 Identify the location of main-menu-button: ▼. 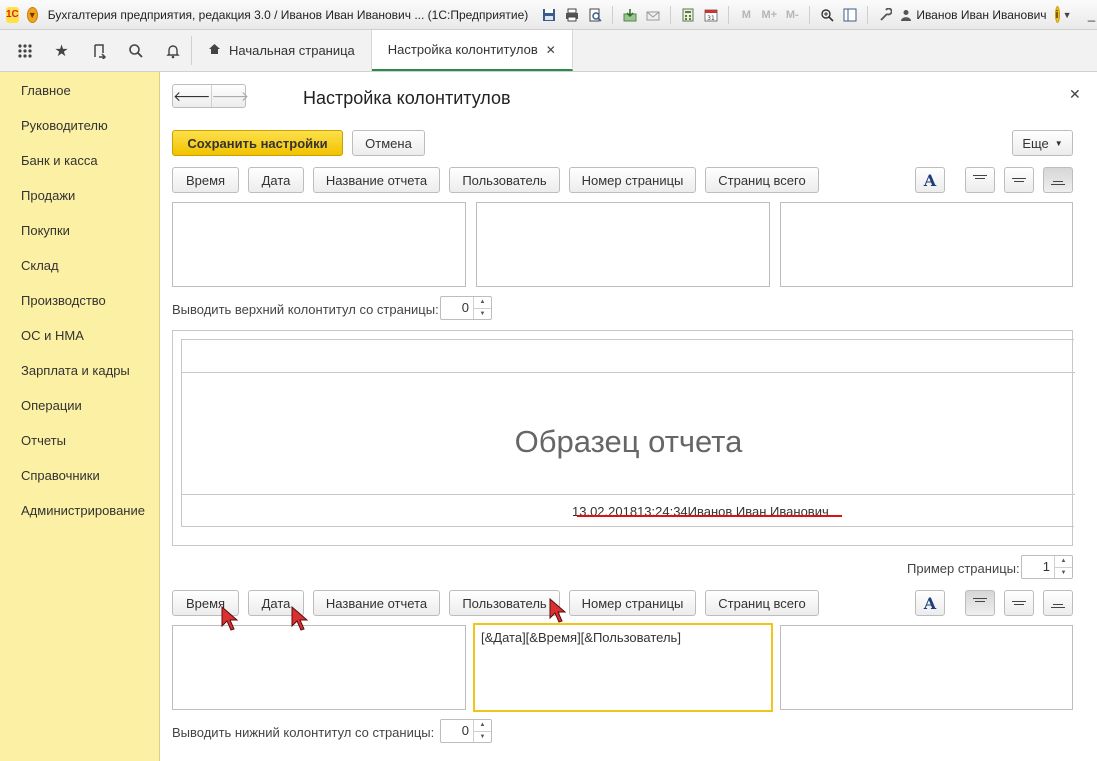
(32, 14).